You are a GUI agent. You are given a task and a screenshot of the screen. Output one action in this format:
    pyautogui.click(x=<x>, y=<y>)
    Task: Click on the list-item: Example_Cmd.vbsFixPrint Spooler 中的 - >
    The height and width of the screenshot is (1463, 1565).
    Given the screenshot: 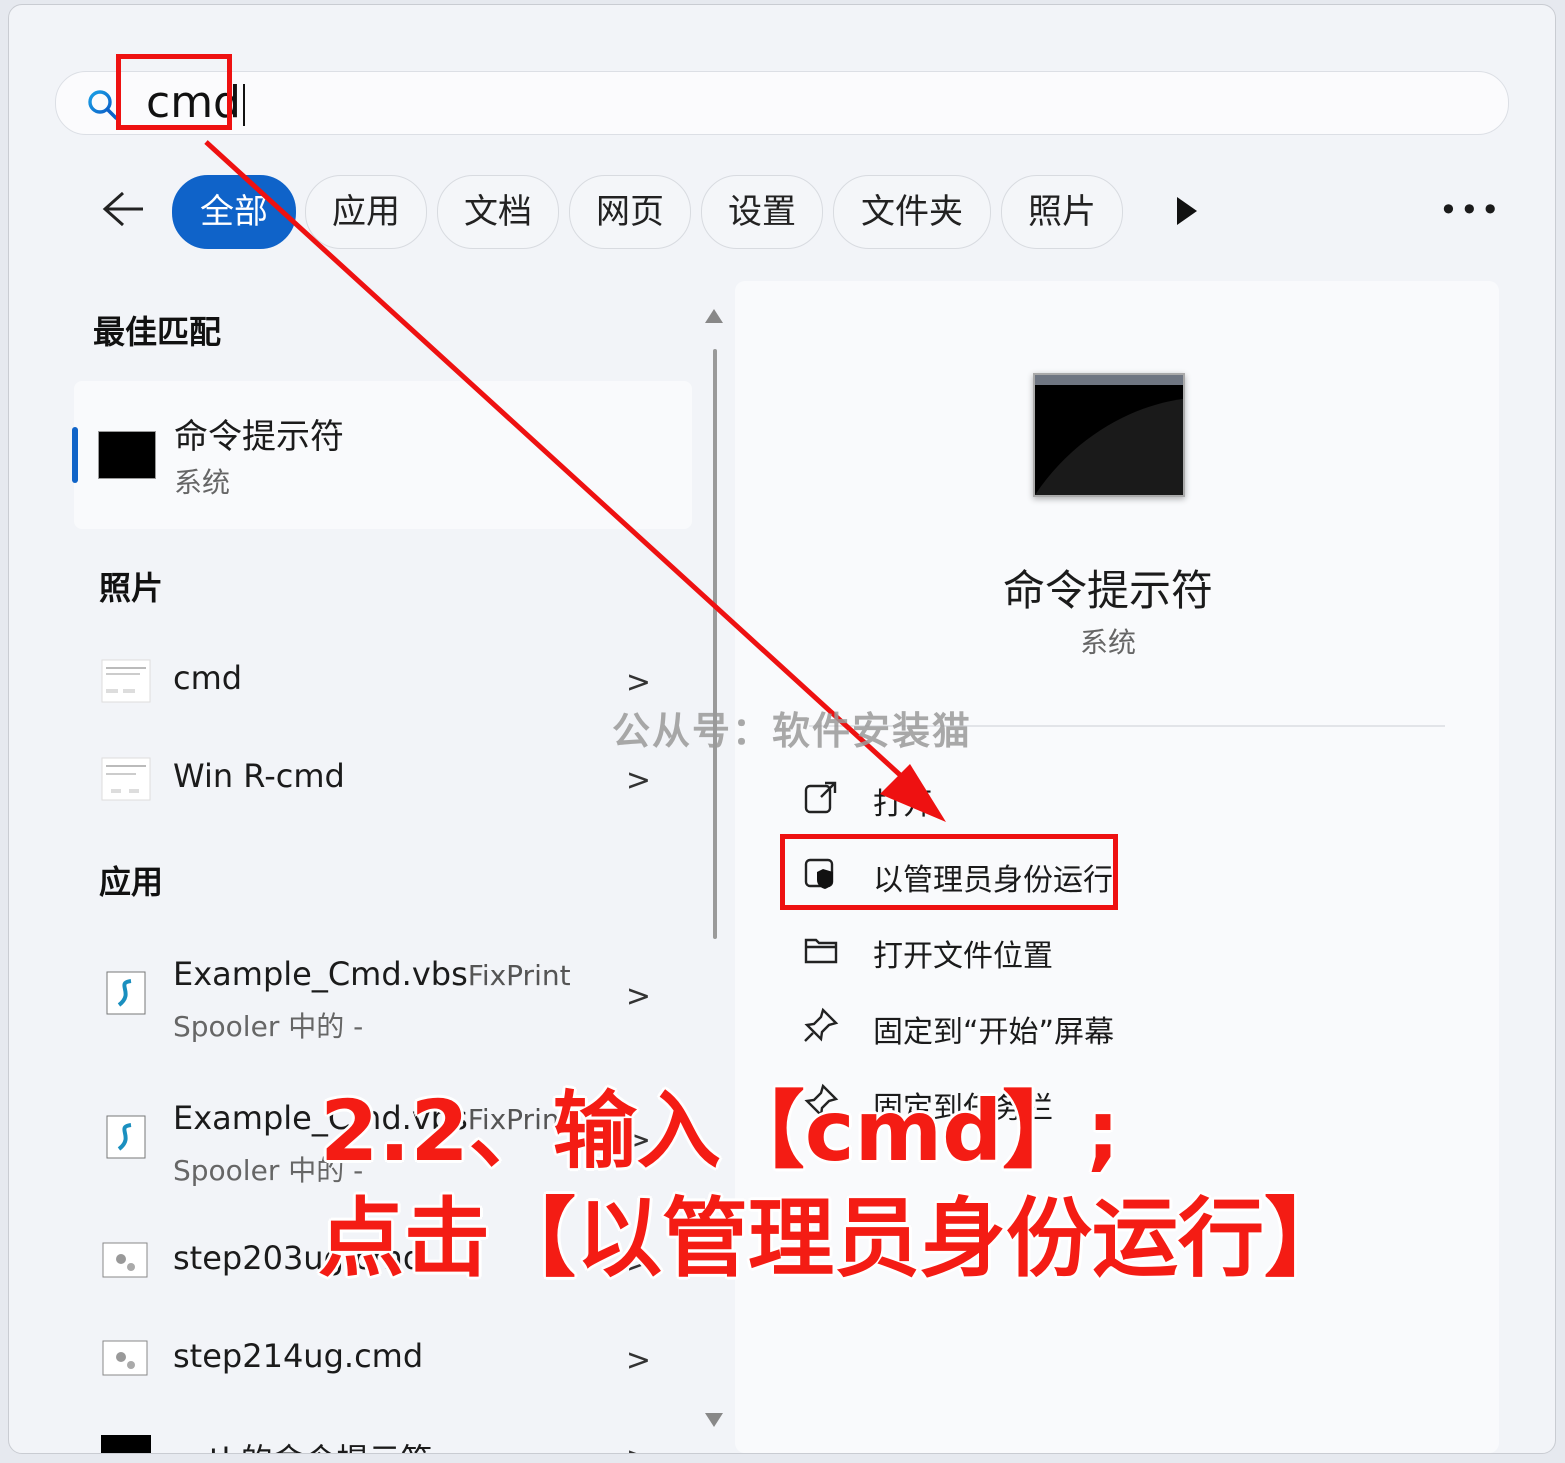 What is the action you would take?
    pyautogui.click(x=376, y=1008)
    